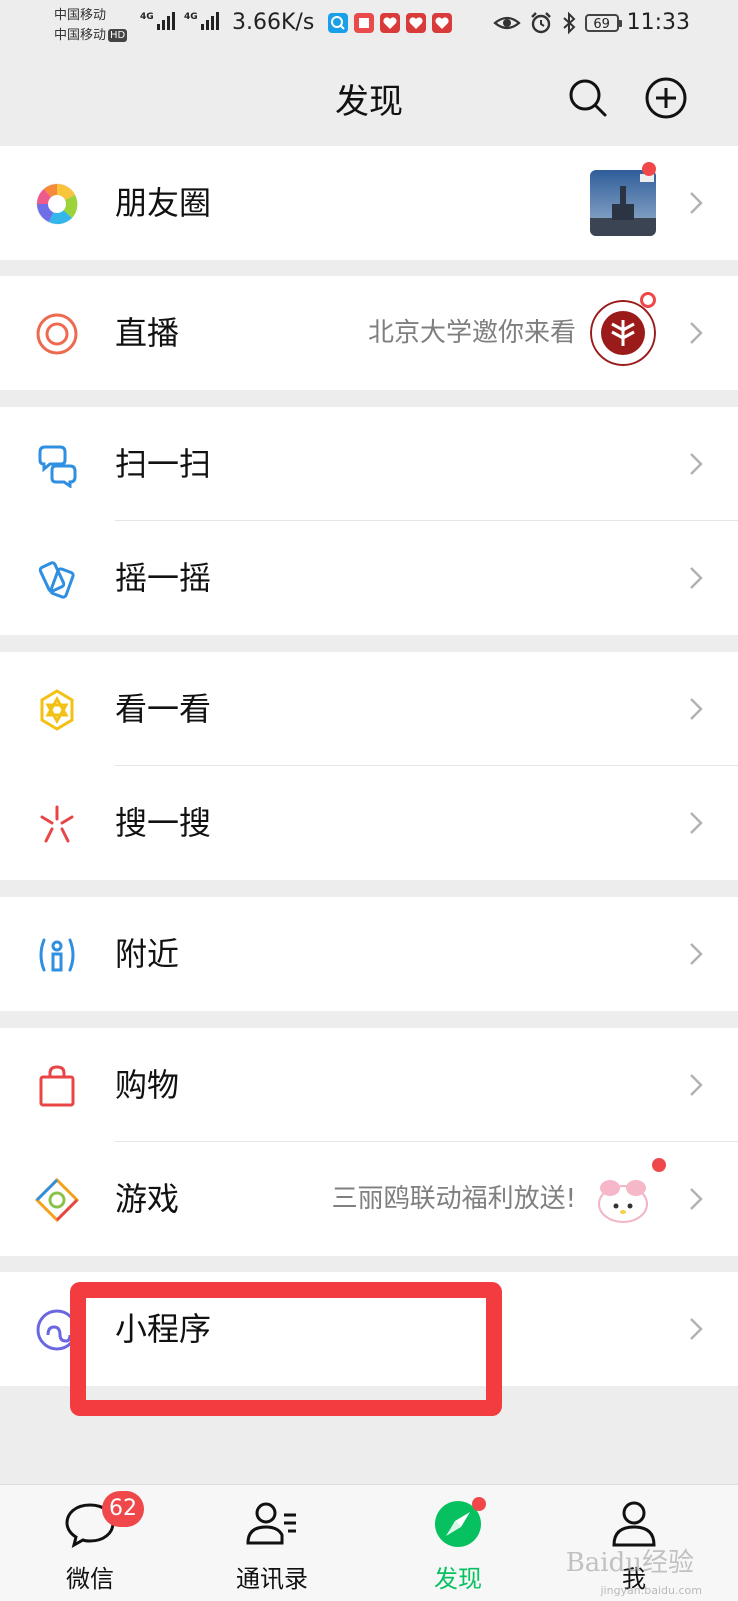  I want to click on menu-item-top-stories: 看一看, so click(369, 709).